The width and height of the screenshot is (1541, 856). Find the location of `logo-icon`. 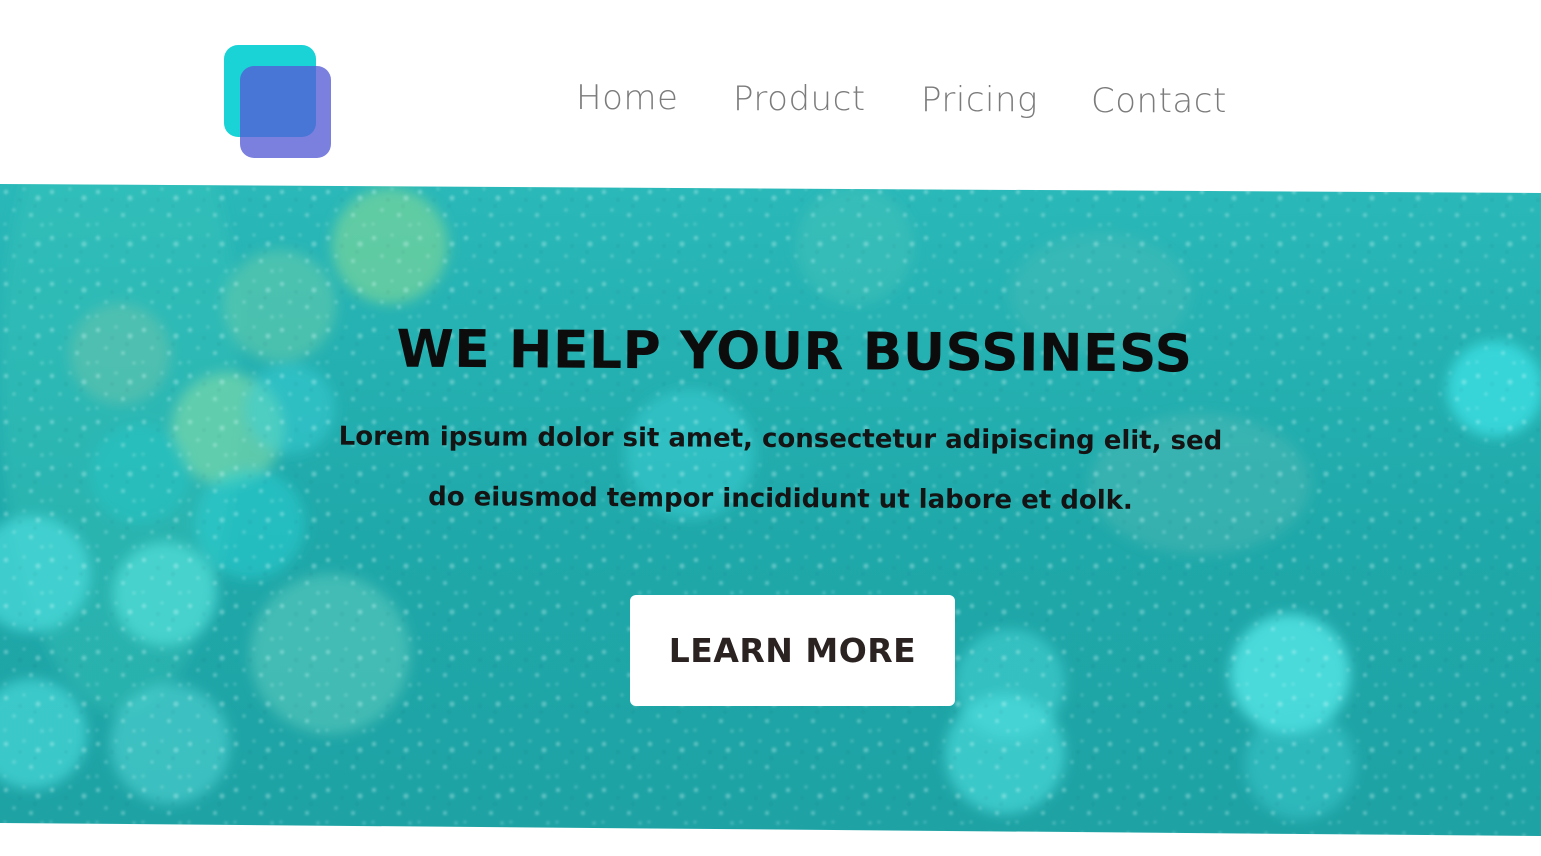

logo-icon is located at coordinates (278, 102).